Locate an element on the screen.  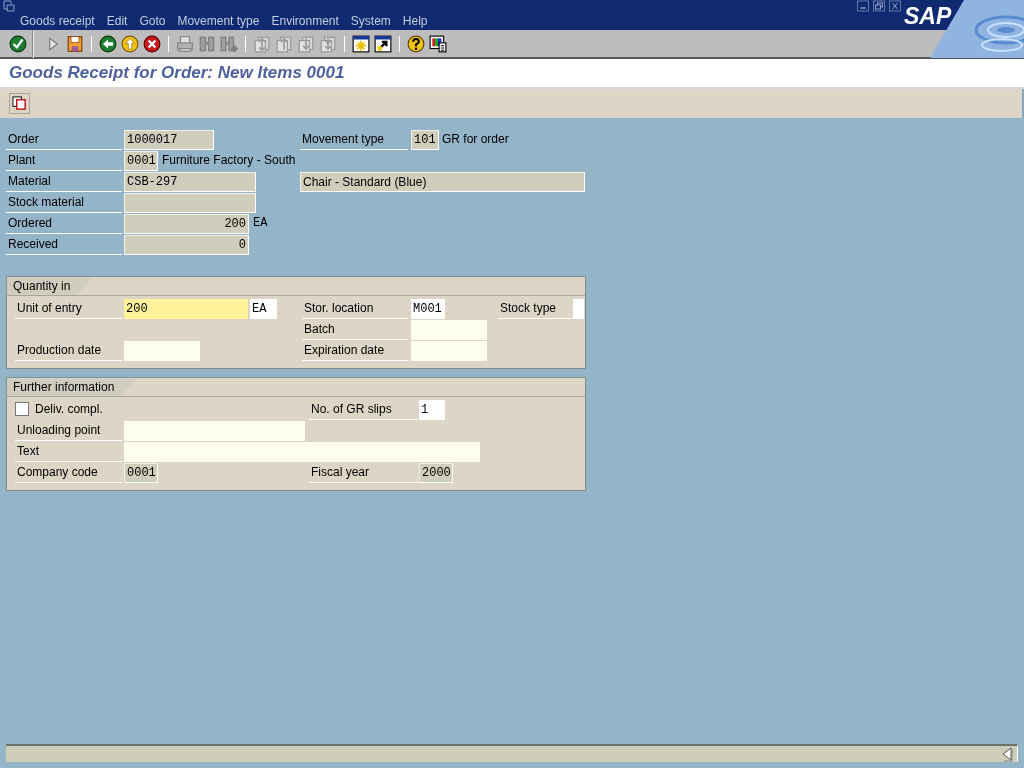
restore-icon is located at coordinates (879, 6).